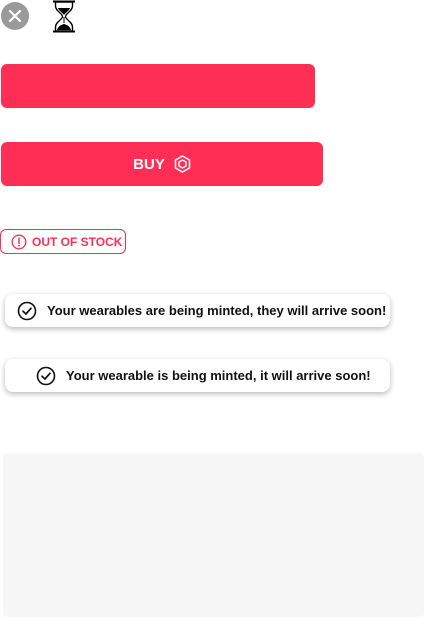 The height and width of the screenshot is (618, 424). Describe the element at coordinates (64, 16) in the screenshot. I see `hourglass-icon` at that location.